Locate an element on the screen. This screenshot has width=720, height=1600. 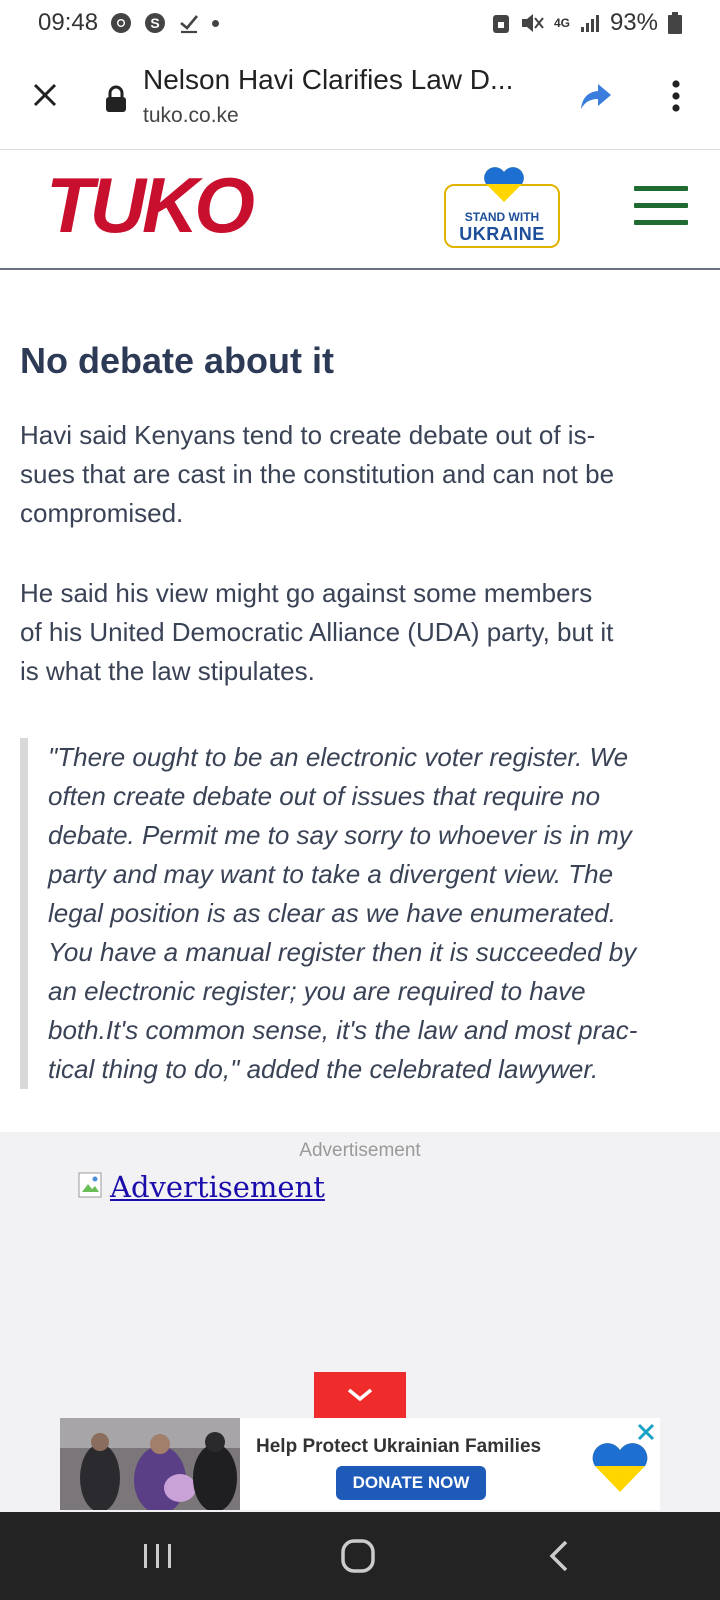
signal-icon is located at coordinates (590, 23).